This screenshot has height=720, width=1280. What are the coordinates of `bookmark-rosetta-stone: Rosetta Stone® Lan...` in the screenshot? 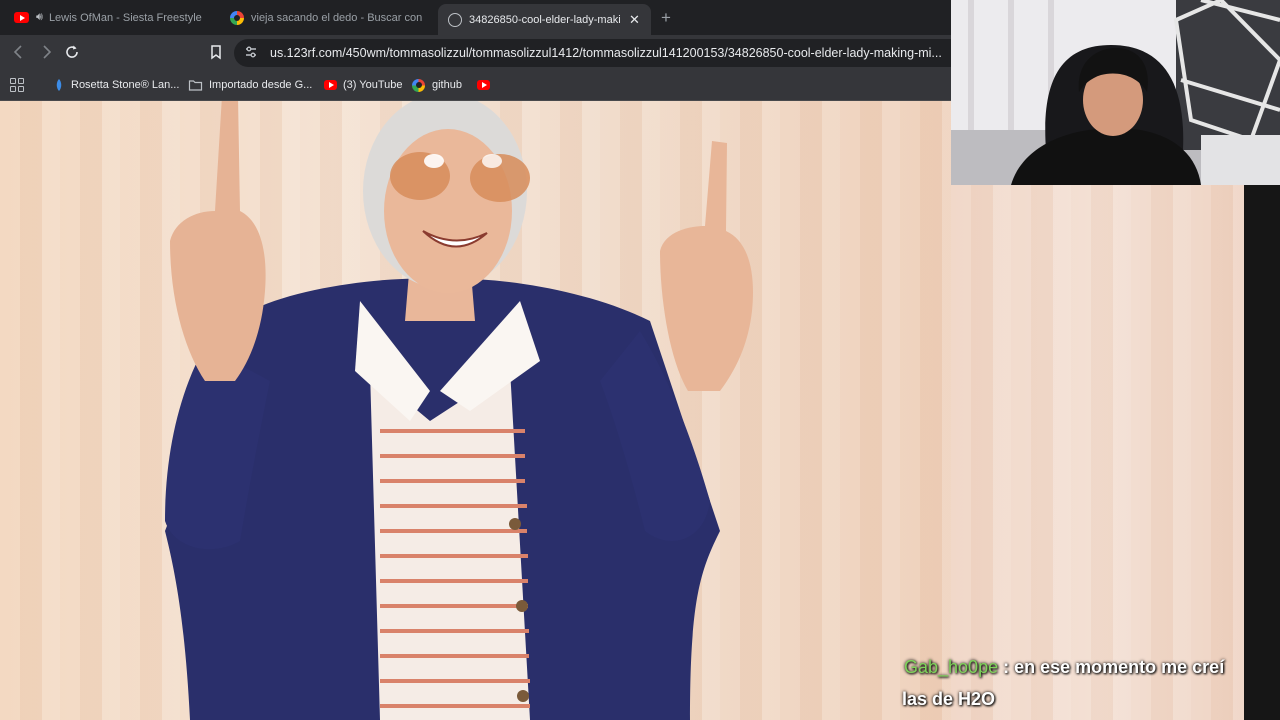 It's located at (116, 85).